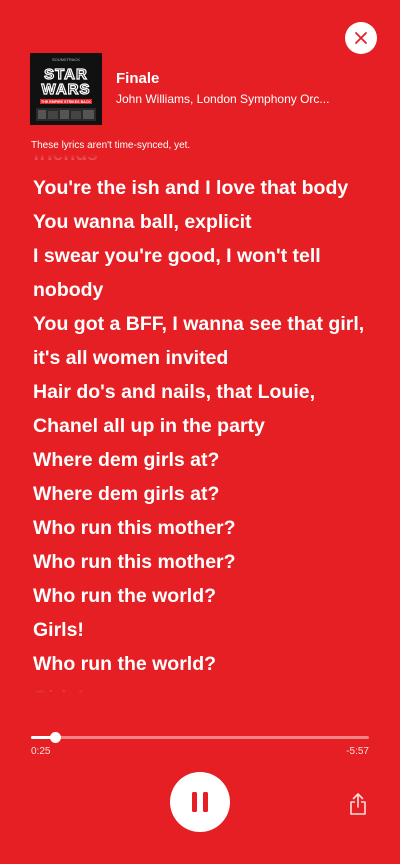 This screenshot has width=400, height=864. I want to click on close-button, so click(361, 38).